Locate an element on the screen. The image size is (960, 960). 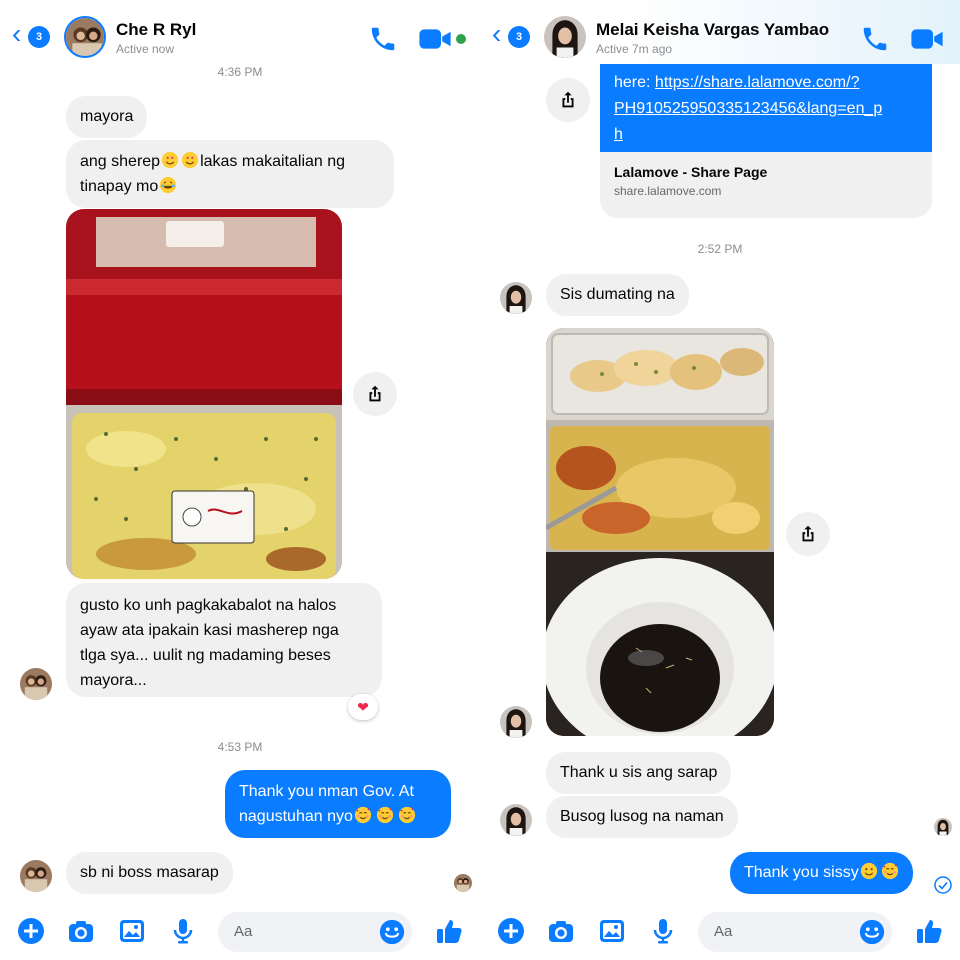
contact-status: Active 7m ago is located at coordinates (634, 49).